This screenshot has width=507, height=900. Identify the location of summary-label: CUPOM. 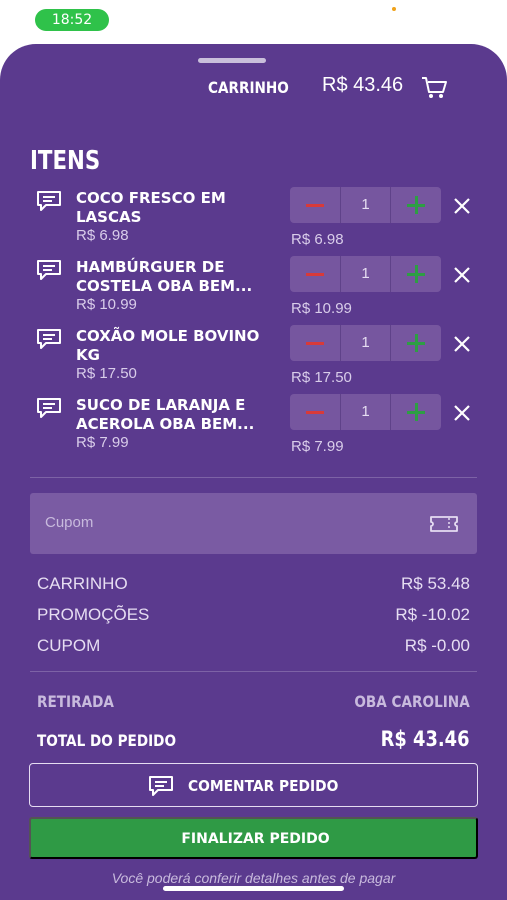
(69, 645).